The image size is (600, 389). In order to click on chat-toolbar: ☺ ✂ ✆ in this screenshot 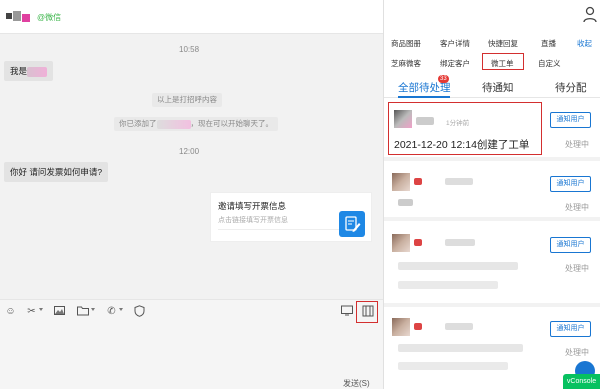, I will do `click(191, 311)`.